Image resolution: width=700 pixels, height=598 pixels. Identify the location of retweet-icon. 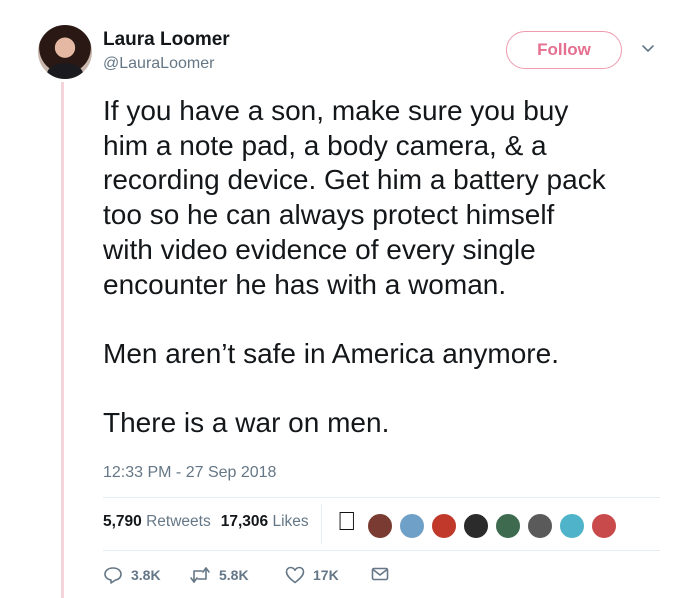
(200, 575).